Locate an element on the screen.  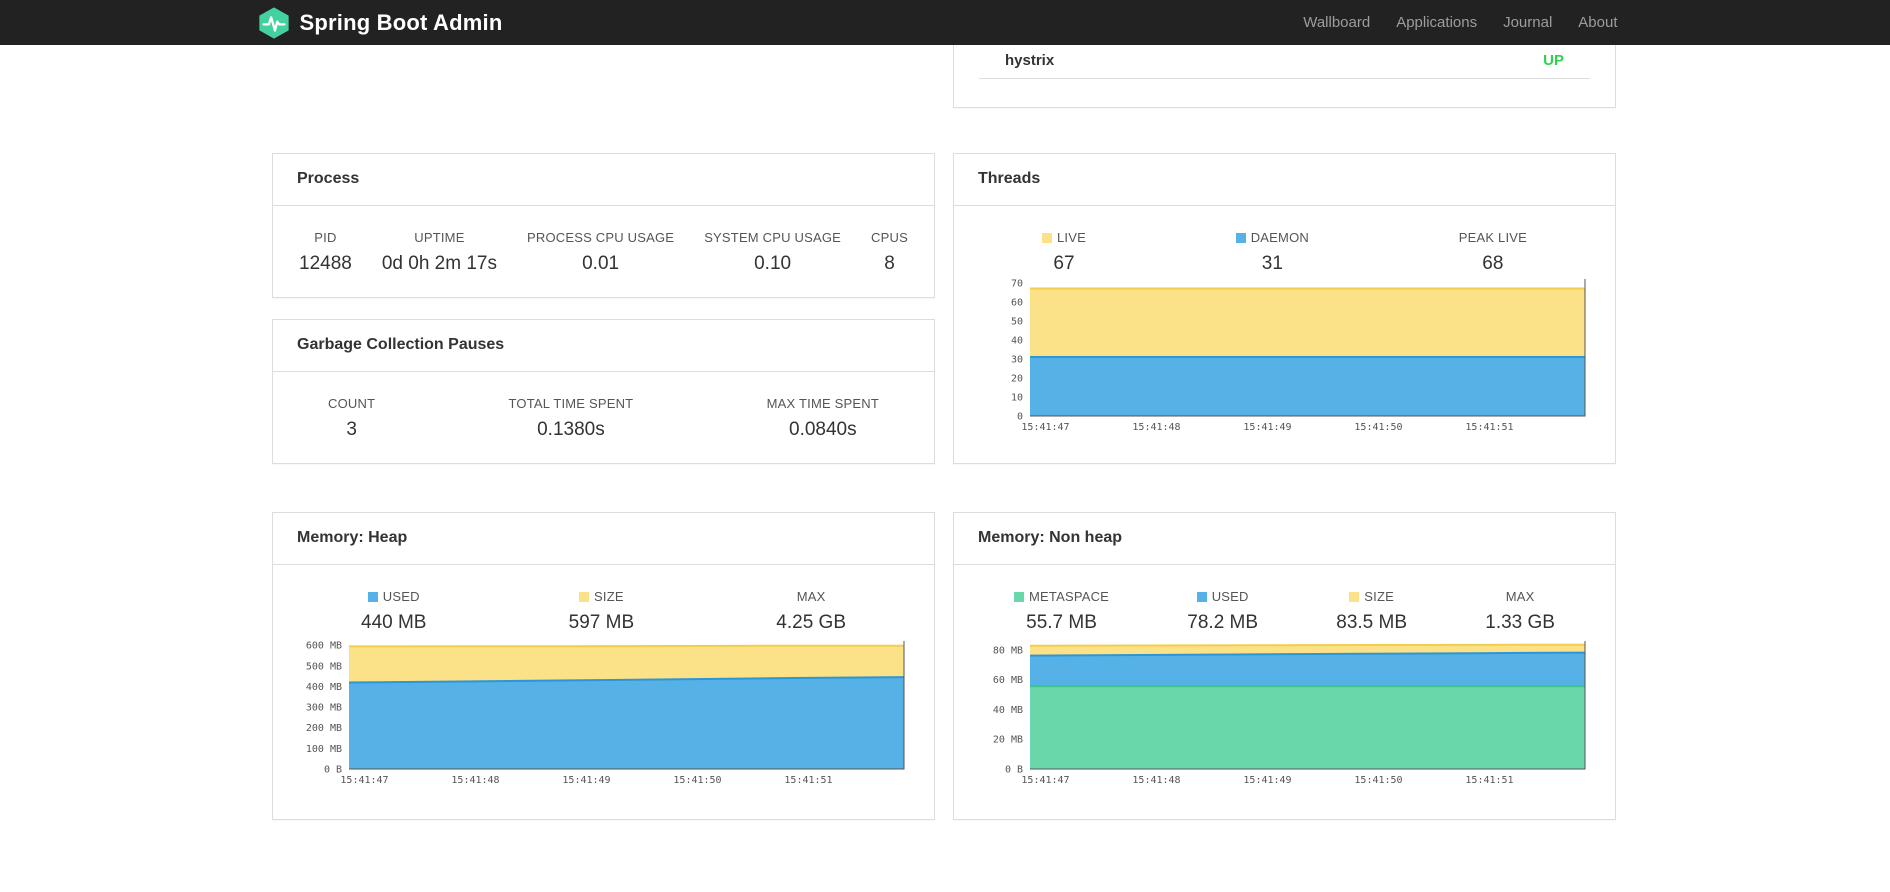
stat-label: COUNT is located at coordinates (352, 403).